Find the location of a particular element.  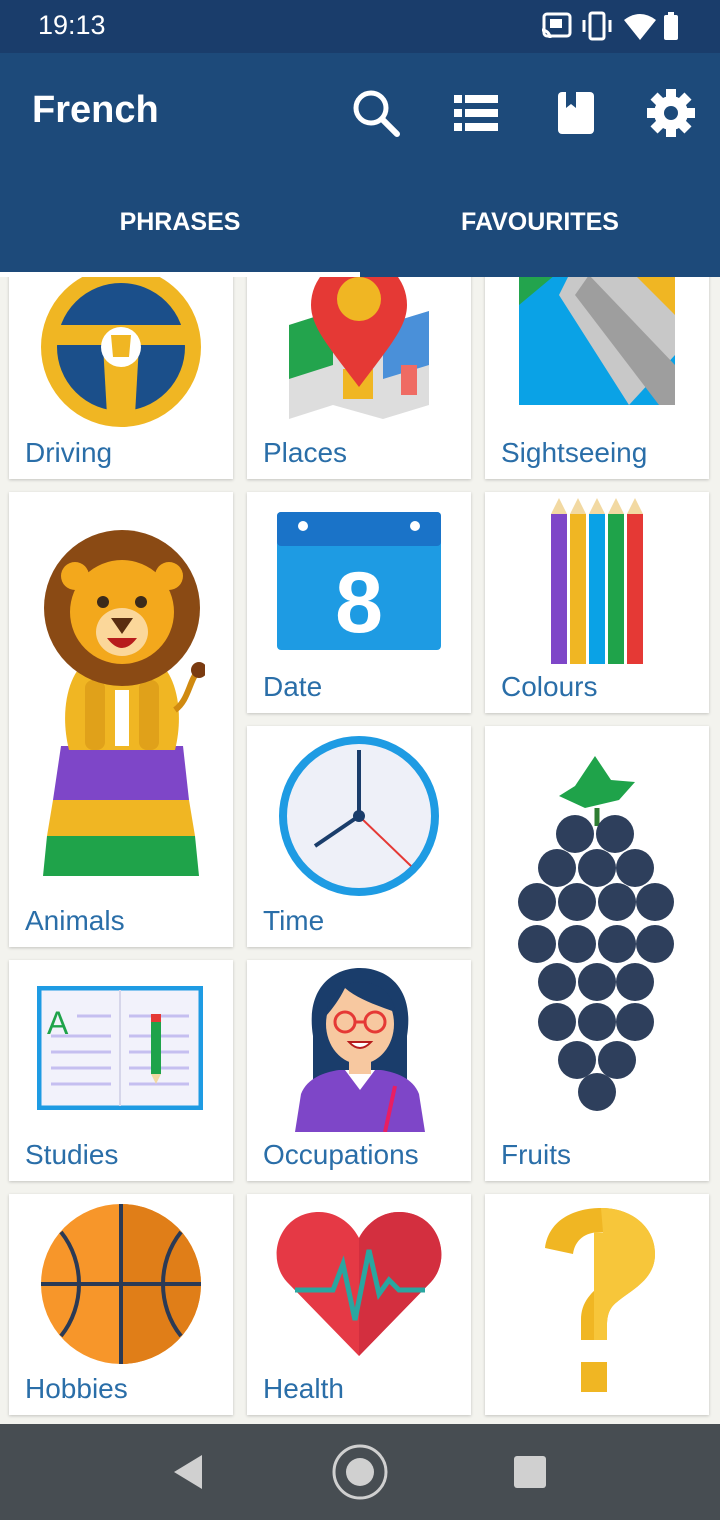

app-bar: French PHRASES FAVOURITES is located at coordinates (360, 165).